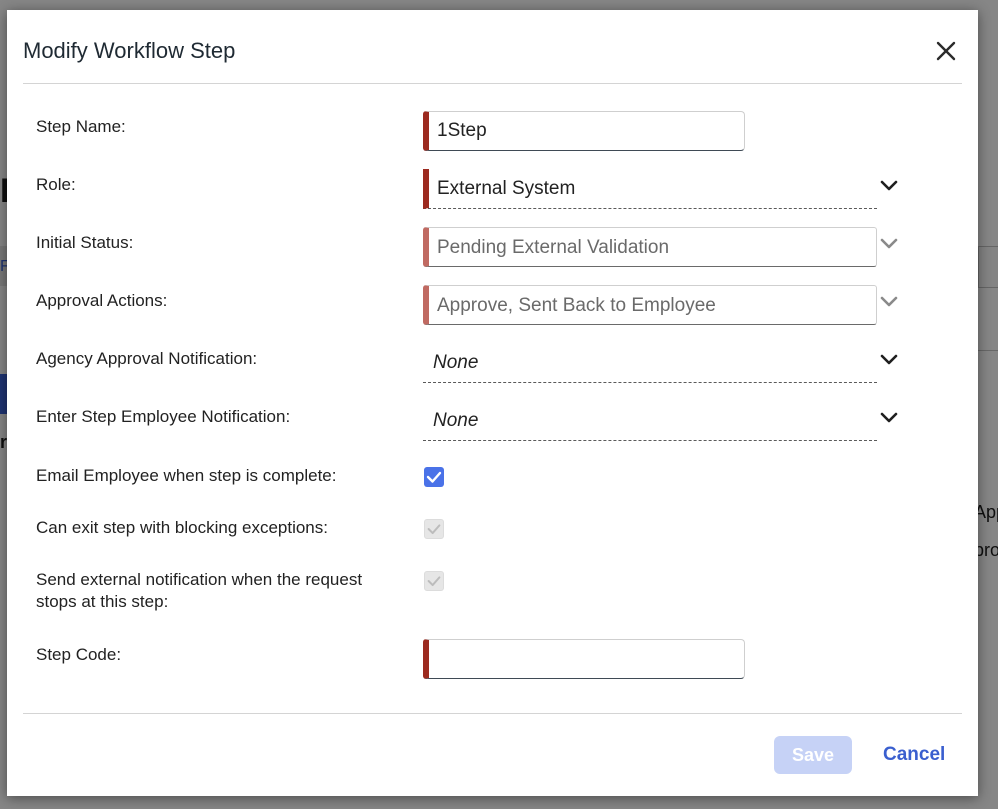  Describe the element at coordinates (576, 305) in the screenshot. I see `approval-actions-value: Approve, Sent Back to Employee` at that location.